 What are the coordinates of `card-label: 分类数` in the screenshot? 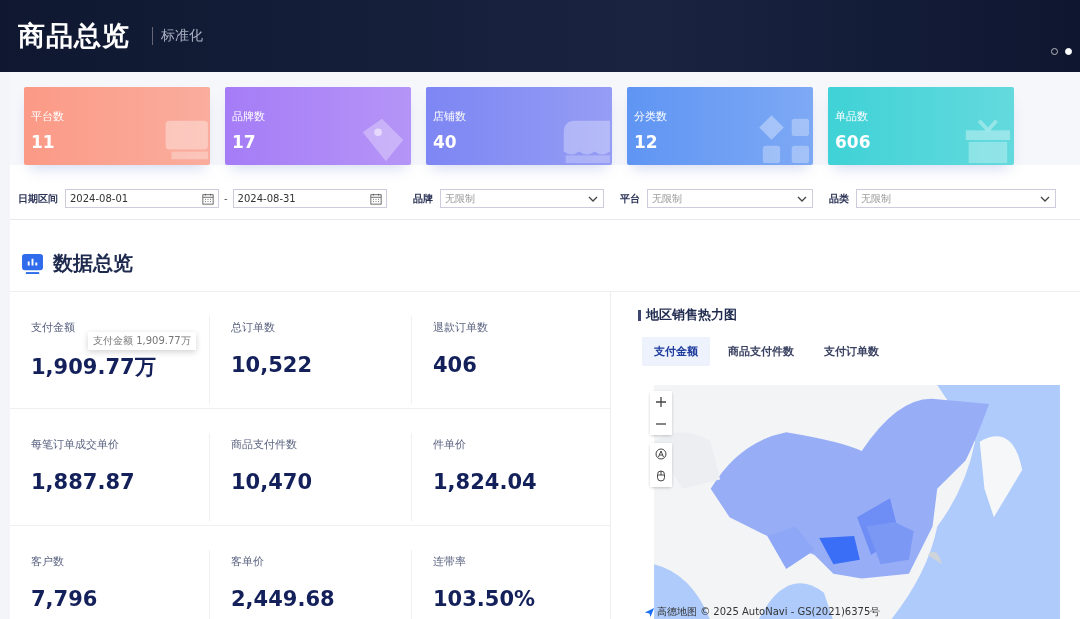 It's located at (651, 116).